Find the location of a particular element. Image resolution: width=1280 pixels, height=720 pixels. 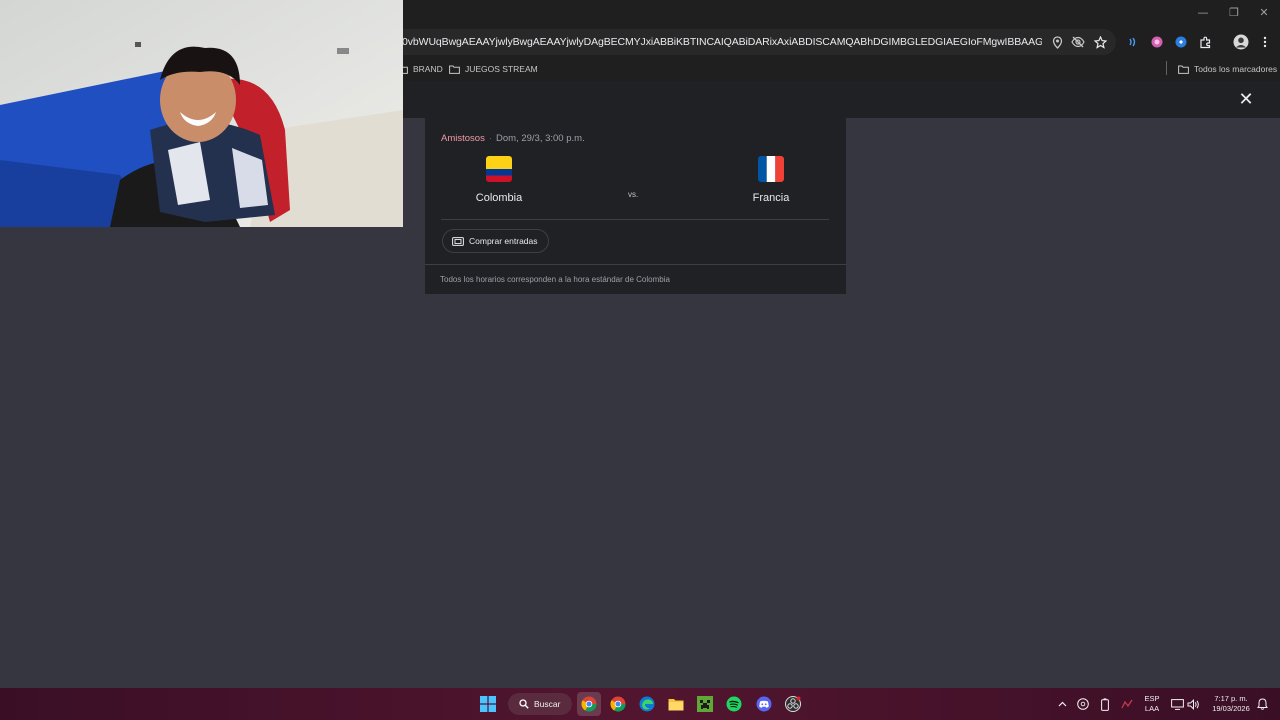

notification-bell-icon is located at coordinates (1262, 704).